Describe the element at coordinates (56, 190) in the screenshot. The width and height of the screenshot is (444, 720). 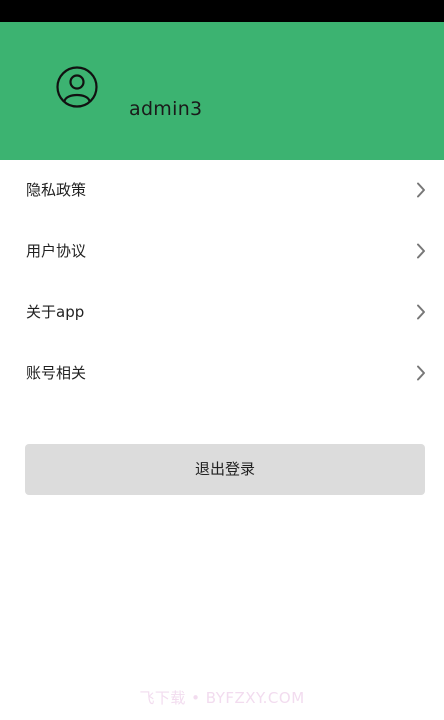
I see `menu-item-label: 隐私政策` at that location.